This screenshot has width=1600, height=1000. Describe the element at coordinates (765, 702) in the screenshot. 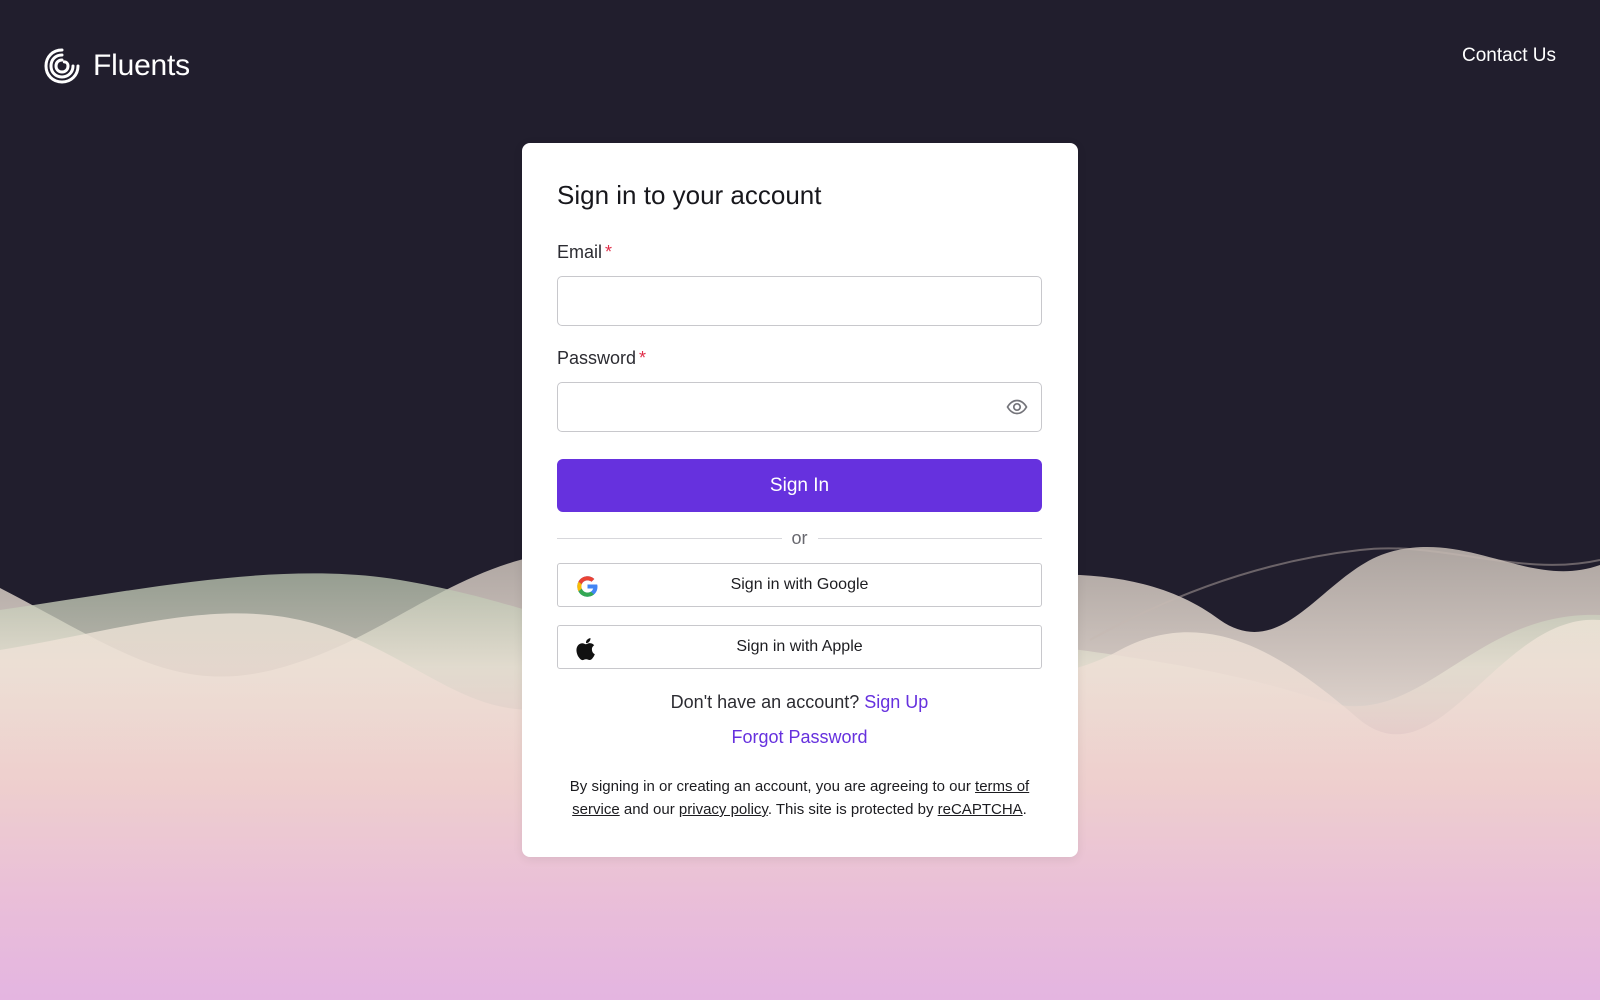

I see `signup-prompt: Don't have an account?` at that location.